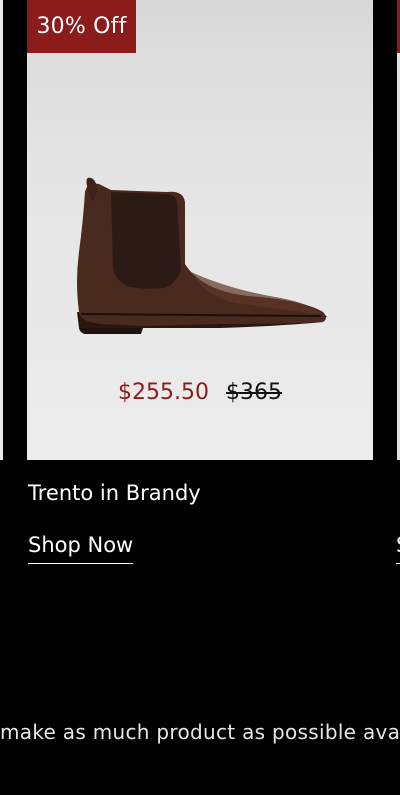 The image size is (400, 795). What do you see at coordinates (202, 258) in the screenshot?
I see `boot-product-image` at bounding box center [202, 258].